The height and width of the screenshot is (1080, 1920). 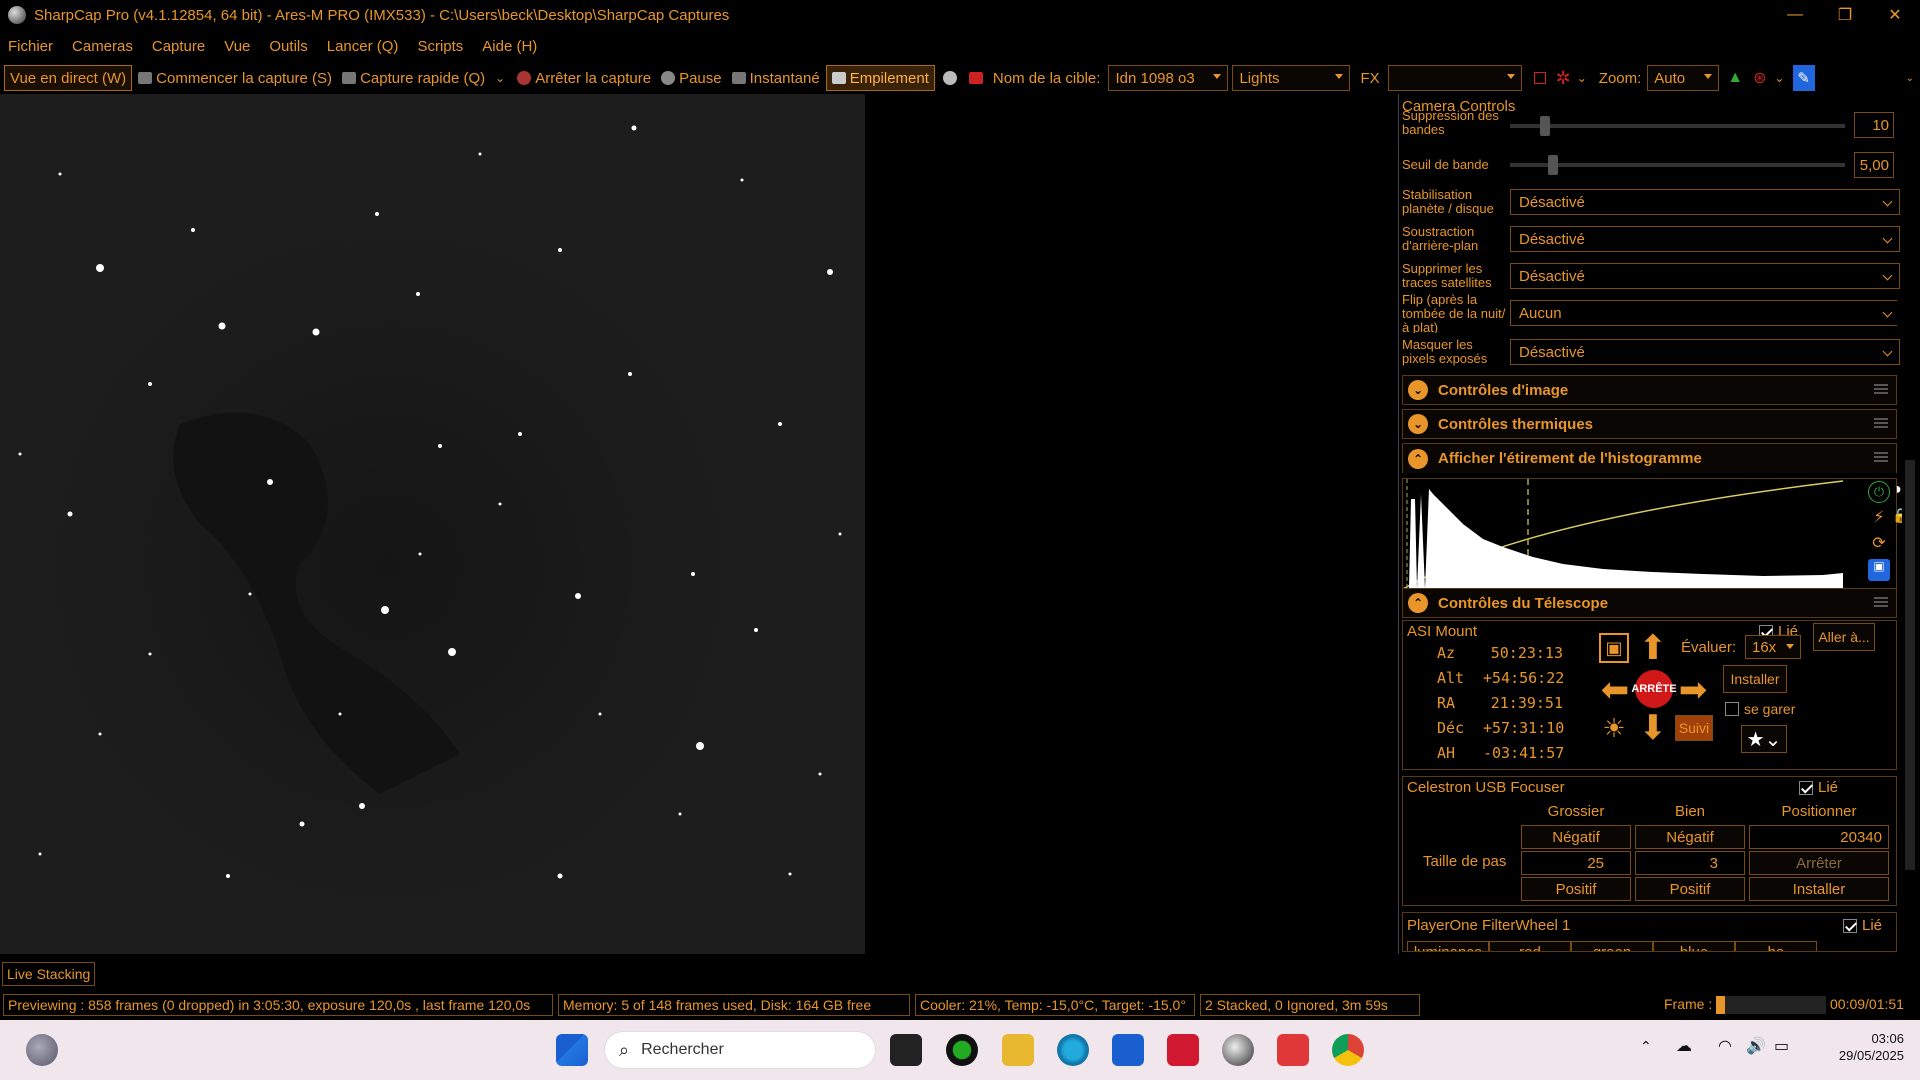 What do you see at coordinates (1448, 946) in the screenshot?
I see `filter-luminance-button: luminance` at bounding box center [1448, 946].